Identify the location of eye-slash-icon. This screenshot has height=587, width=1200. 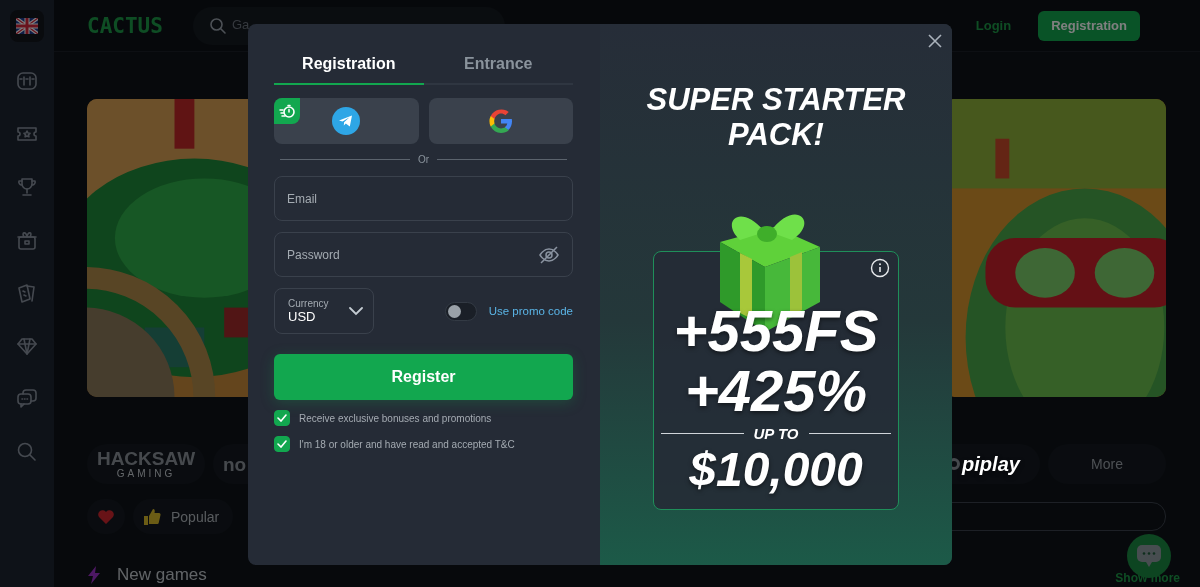
(549, 254).